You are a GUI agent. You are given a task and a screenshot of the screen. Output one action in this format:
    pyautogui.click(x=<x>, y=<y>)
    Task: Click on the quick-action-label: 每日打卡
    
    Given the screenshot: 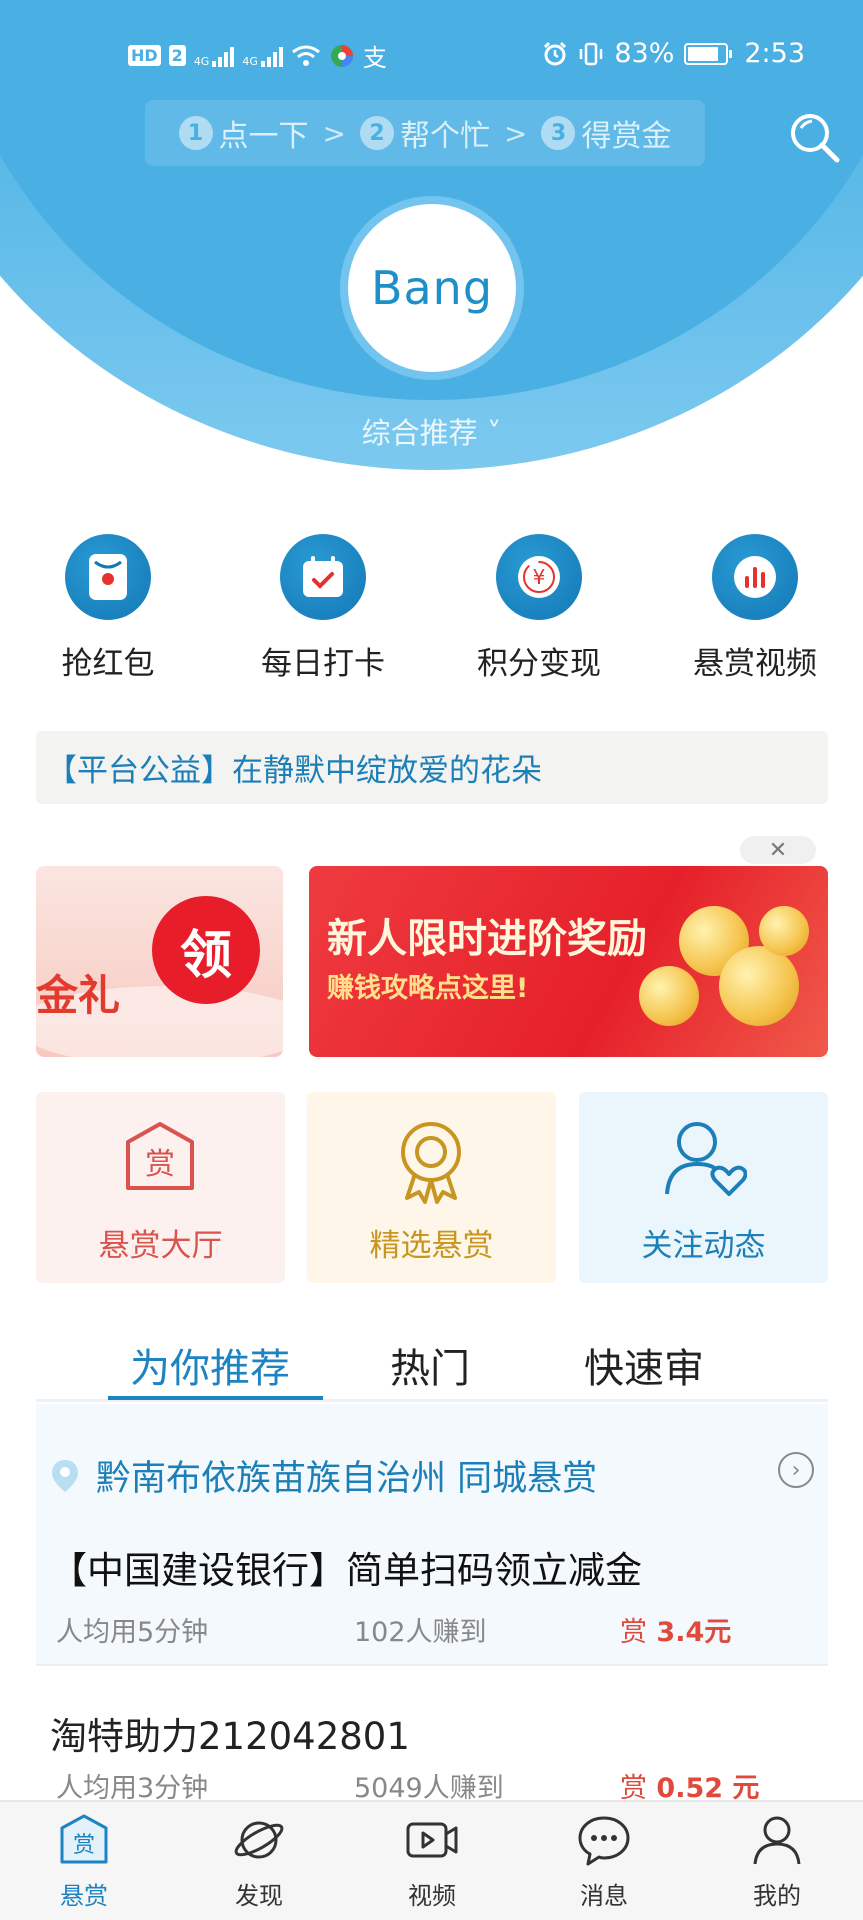 What is the action you would take?
    pyautogui.click(x=323, y=664)
    